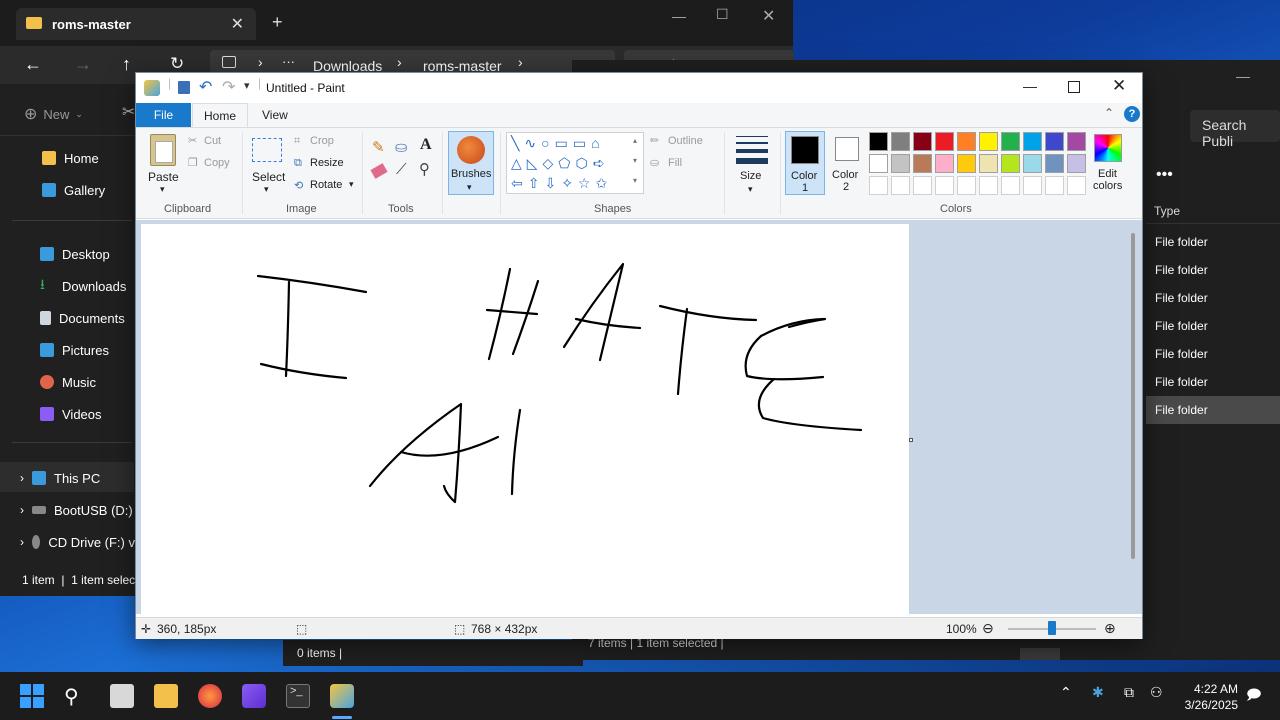  Describe the element at coordinates (237, 24) in the screenshot. I see `close-tab-icon: ✕` at that location.